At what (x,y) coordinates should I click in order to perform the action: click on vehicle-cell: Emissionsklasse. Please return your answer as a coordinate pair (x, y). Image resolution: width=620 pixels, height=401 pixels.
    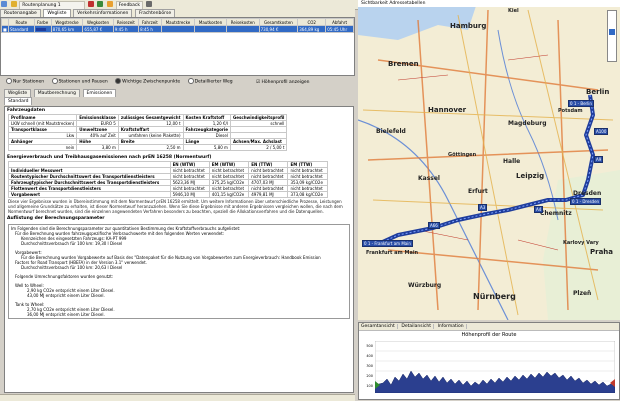
    Looking at the image, I should click on (97, 117).